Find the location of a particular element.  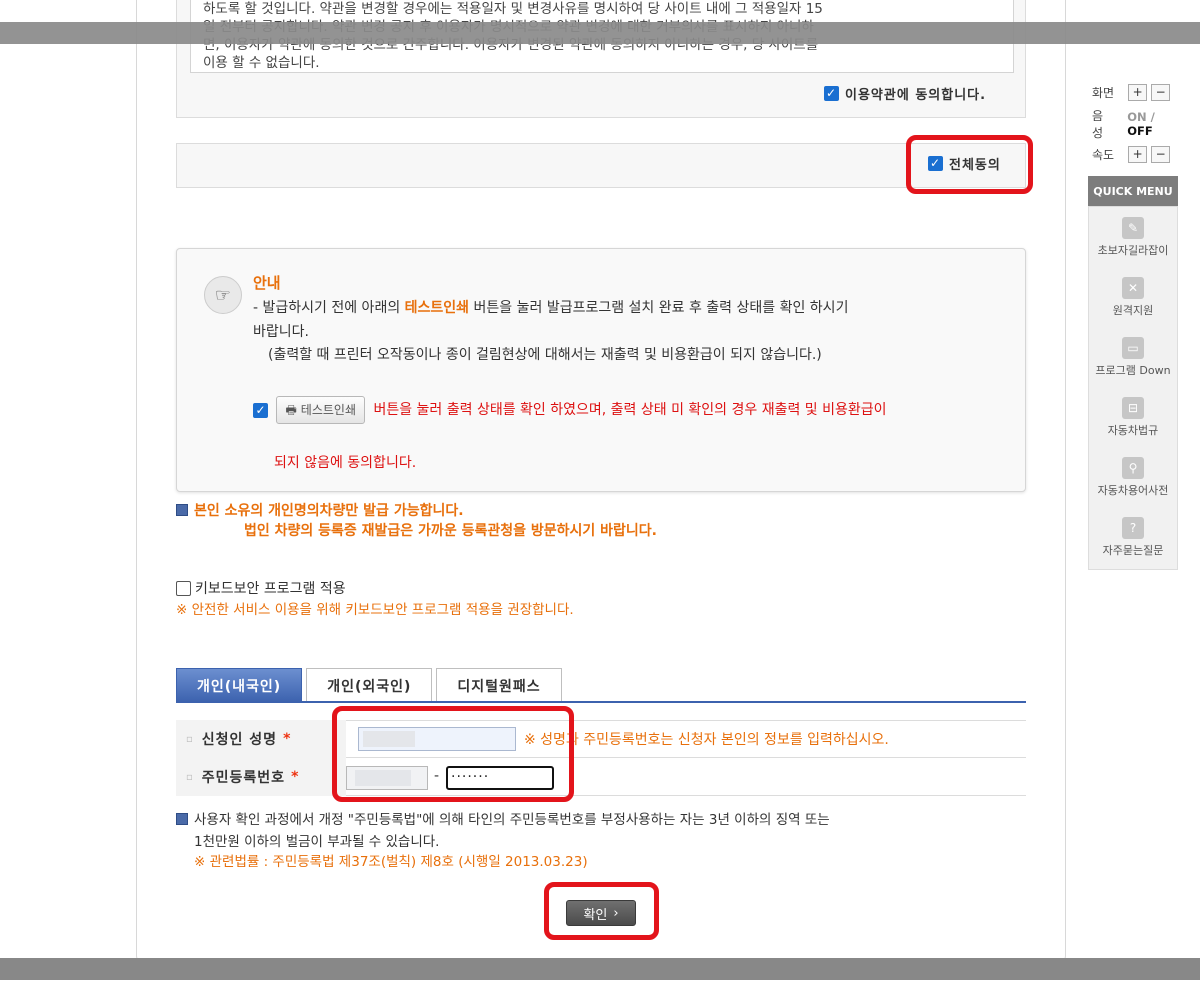

notice-line1-highlight: 테스트인쇄 is located at coordinates (437, 308).